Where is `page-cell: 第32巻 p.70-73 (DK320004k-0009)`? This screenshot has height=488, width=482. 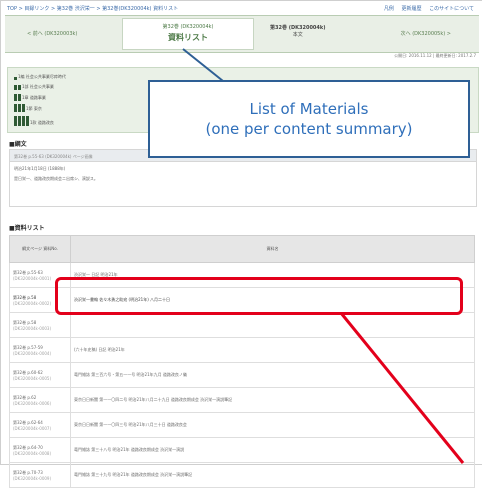 page-cell: 第32巻 p.70-73 (DK320004k-0009) is located at coordinates (40, 475).